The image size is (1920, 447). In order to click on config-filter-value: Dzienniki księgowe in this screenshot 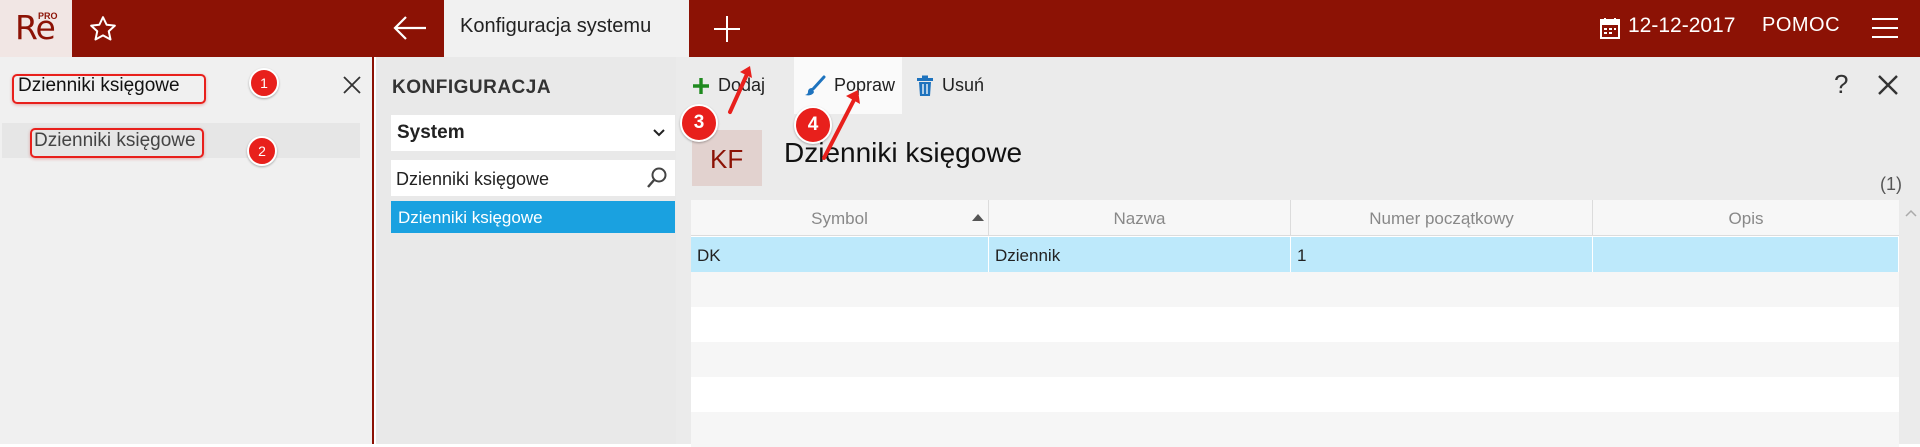, I will do `click(473, 179)`.